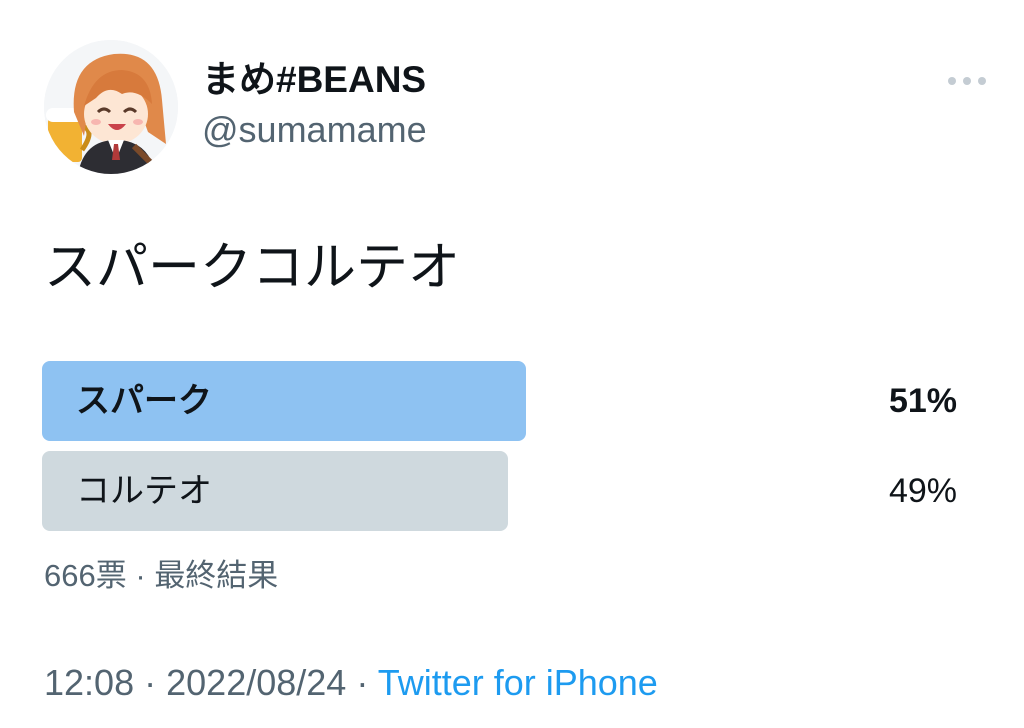 The width and height of the screenshot is (1024, 728). What do you see at coordinates (256, 682) in the screenshot?
I see `tweet-date: 2022/08/24` at bounding box center [256, 682].